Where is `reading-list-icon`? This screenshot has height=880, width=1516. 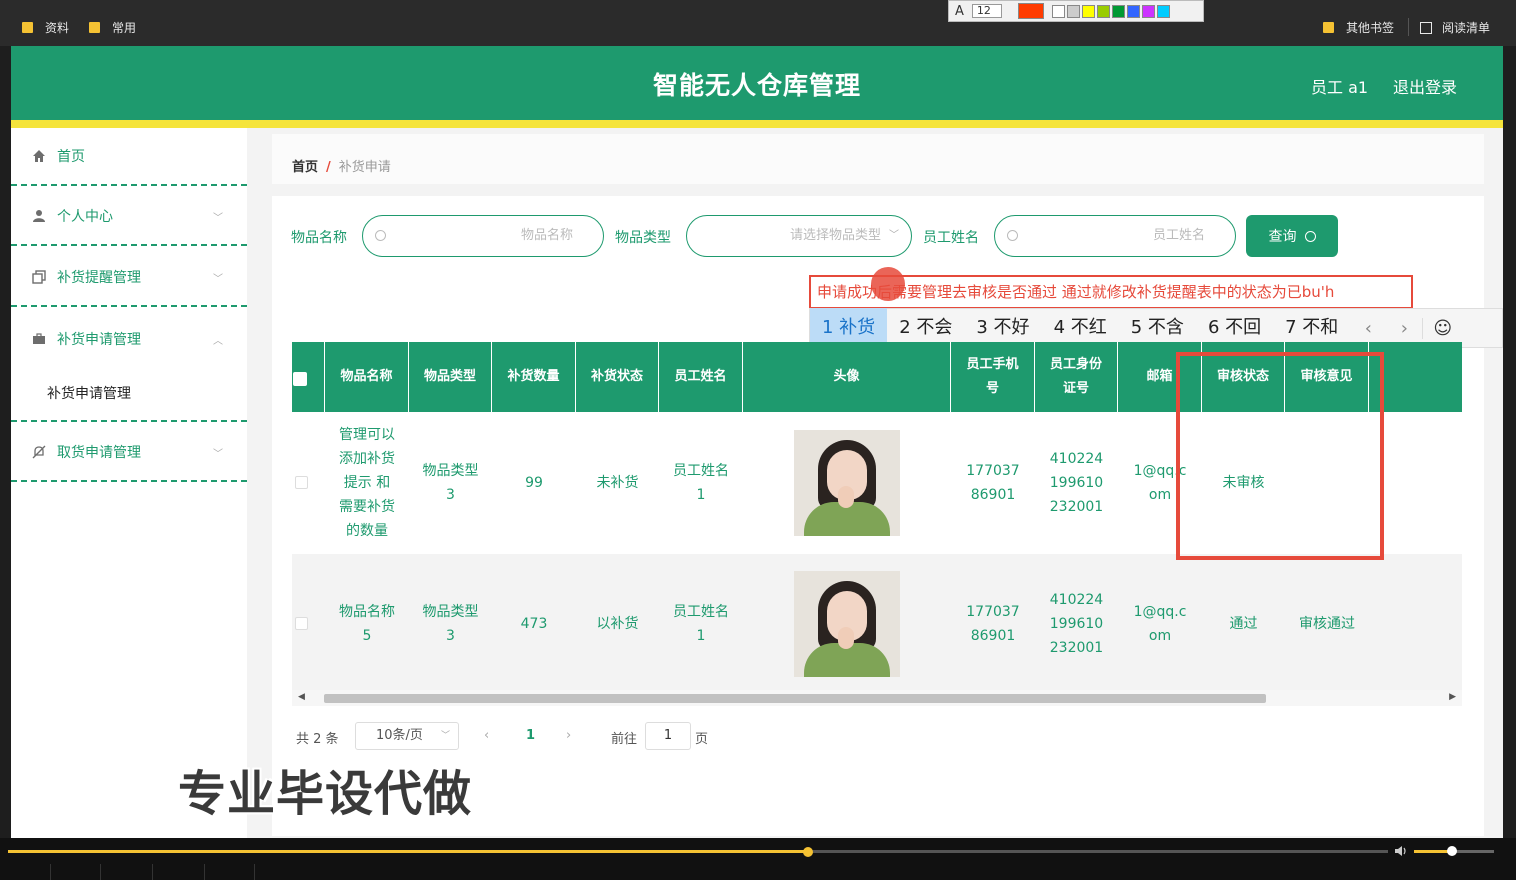
reading-list-icon is located at coordinates (1426, 27).